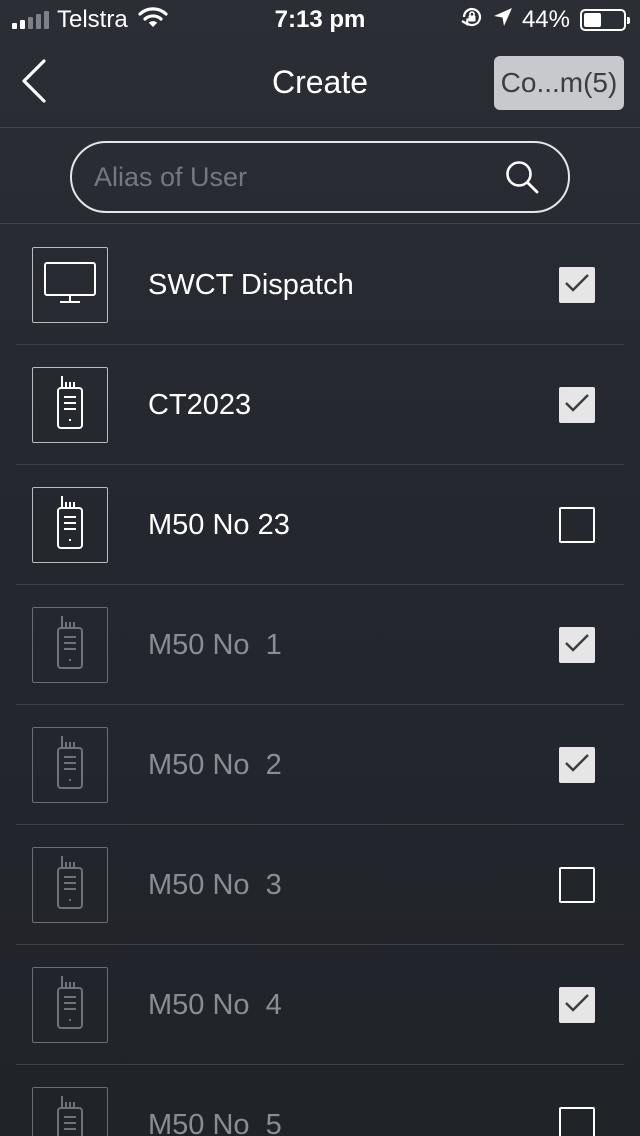 Image resolution: width=640 pixels, height=1136 pixels. What do you see at coordinates (200, 405) in the screenshot?
I see `user-name: CT2023` at bounding box center [200, 405].